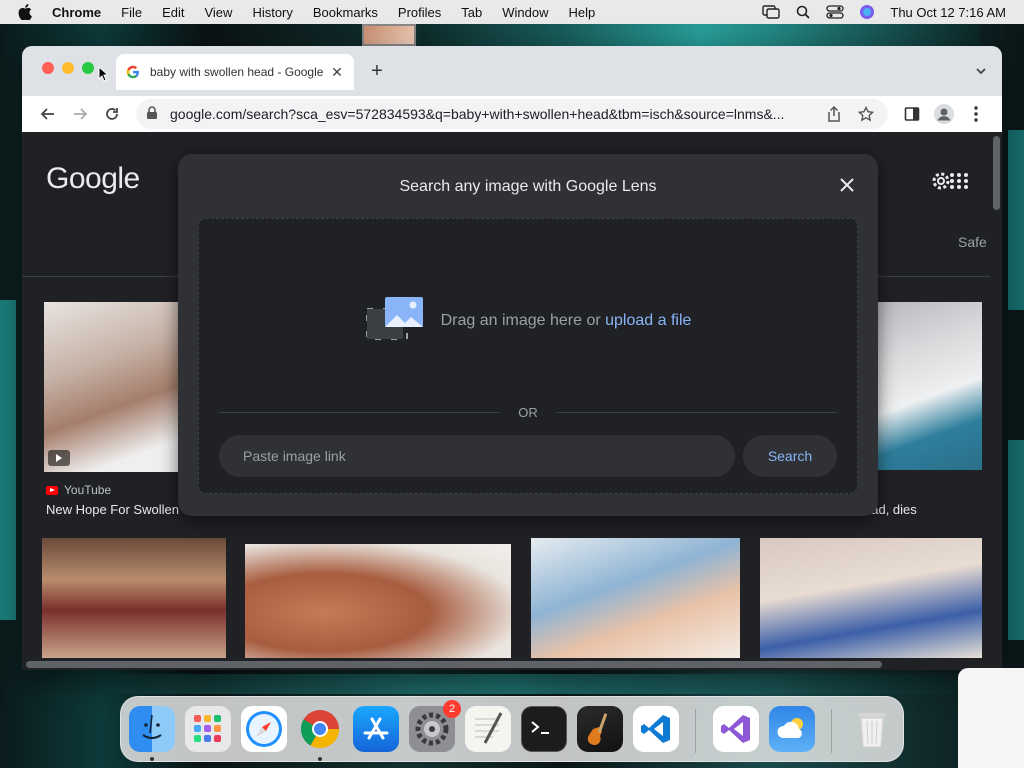 Image resolution: width=1024 pixels, height=768 pixels. Describe the element at coordinates (972, 242) in the screenshot. I see `safesearch-label: Safe` at that location.